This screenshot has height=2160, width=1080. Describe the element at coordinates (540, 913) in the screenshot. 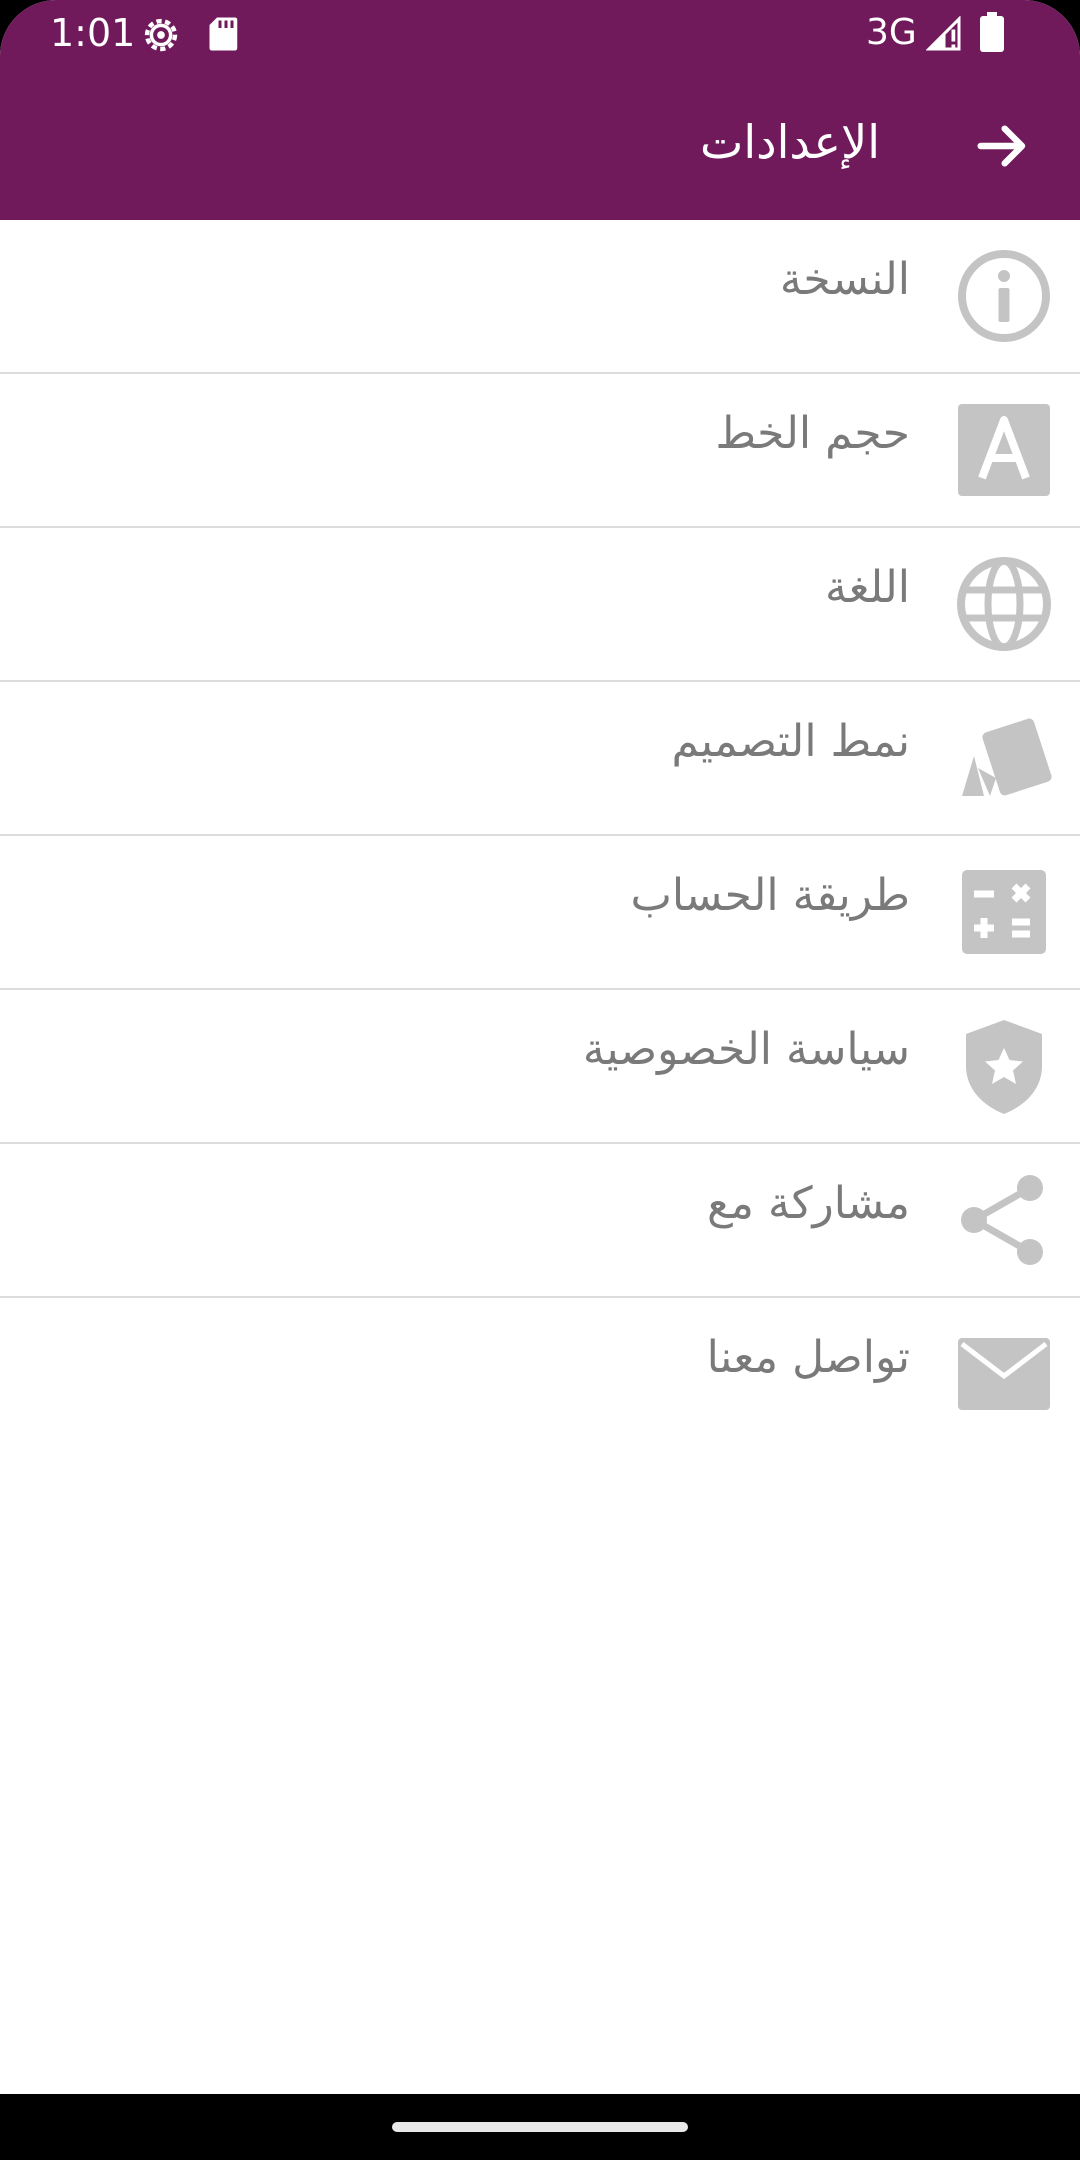

I see `settings-item-calculation-method: طريقة الحساب` at that location.